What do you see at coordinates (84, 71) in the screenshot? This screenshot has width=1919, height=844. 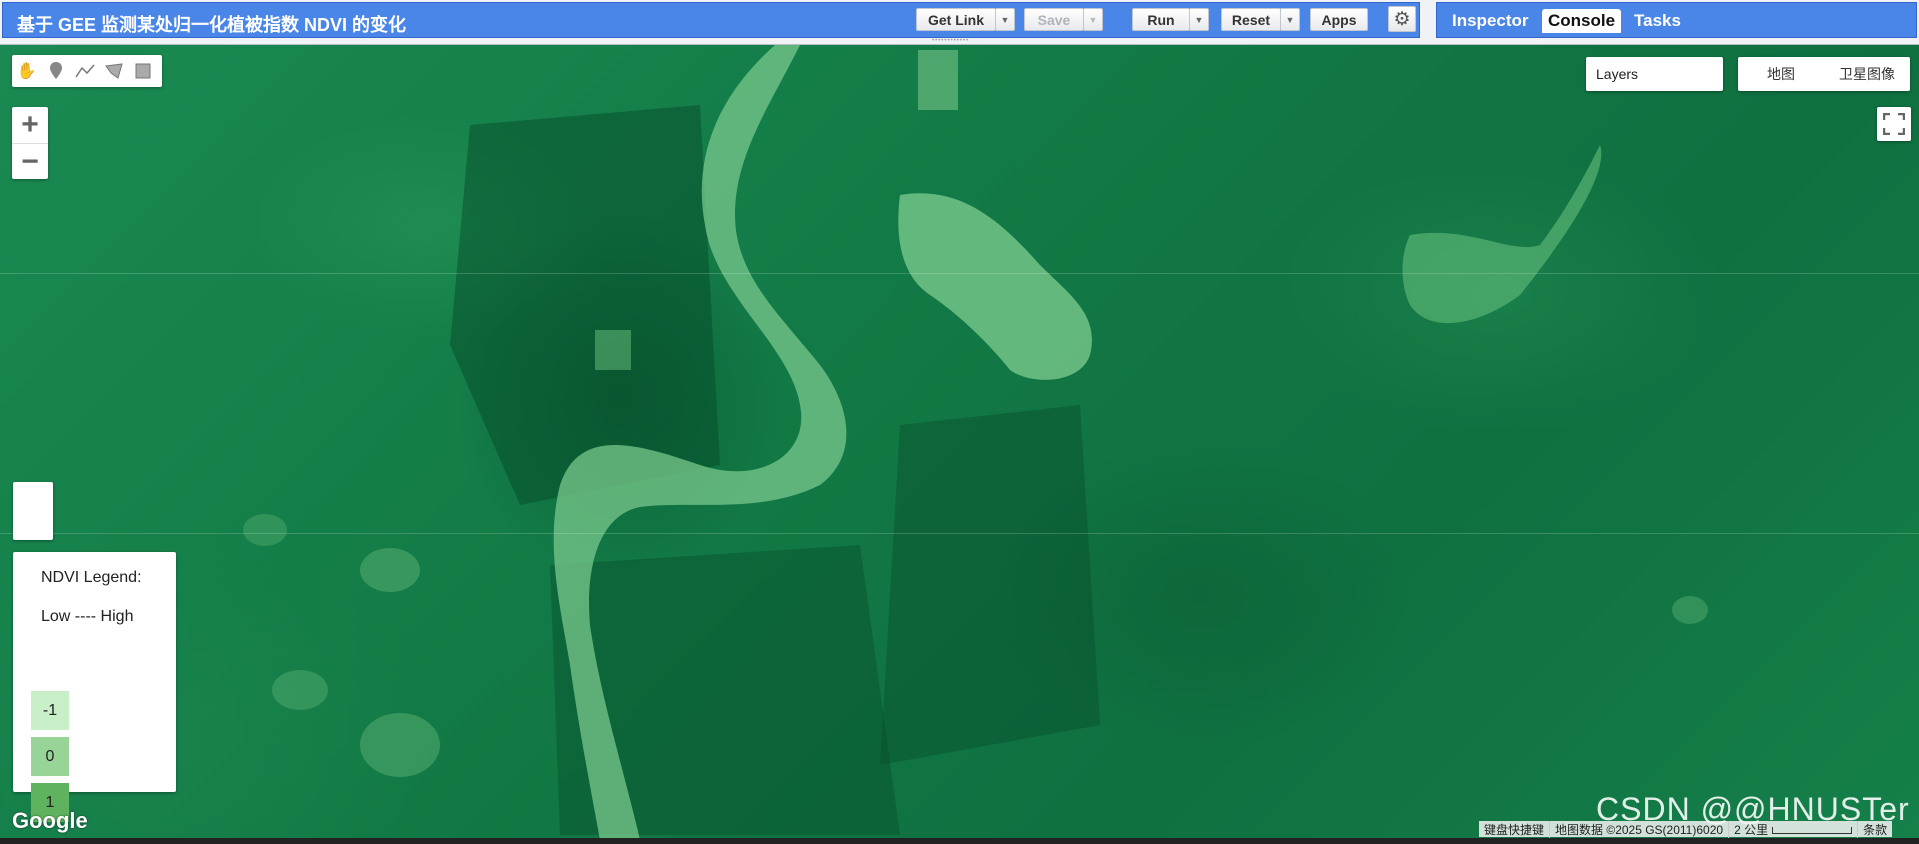 I see `draw-line-icon` at bounding box center [84, 71].